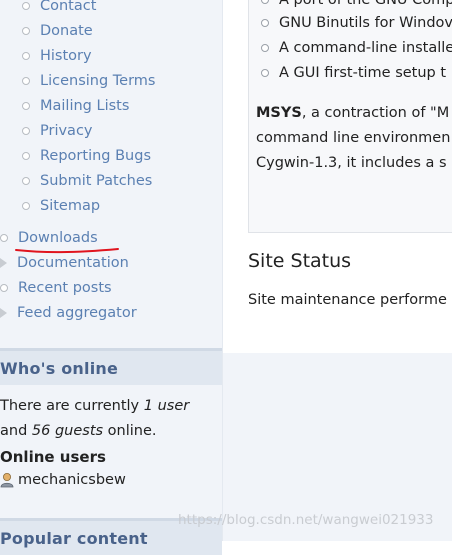  What do you see at coordinates (300, 261) in the screenshot?
I see `site-status-title: Site Status` at bounding box center [300, 261].